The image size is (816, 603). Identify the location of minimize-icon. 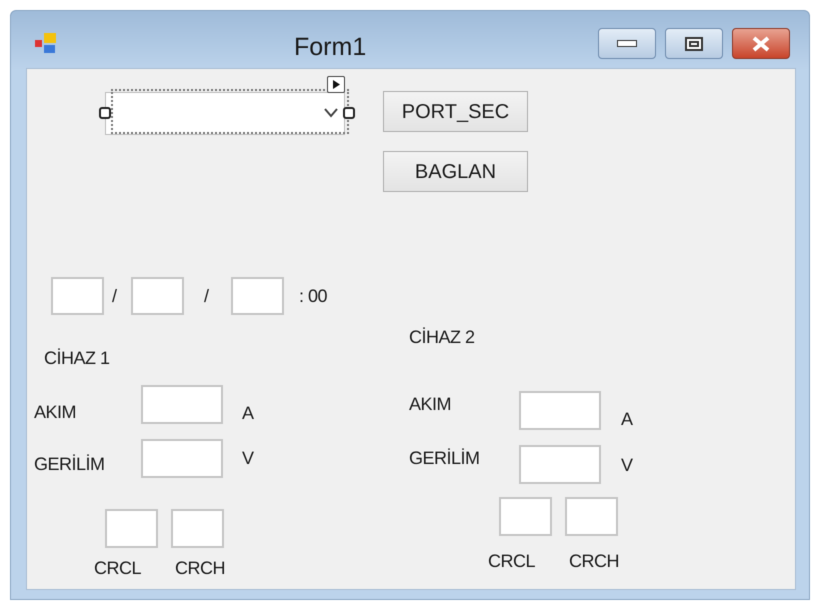
(627, 44).